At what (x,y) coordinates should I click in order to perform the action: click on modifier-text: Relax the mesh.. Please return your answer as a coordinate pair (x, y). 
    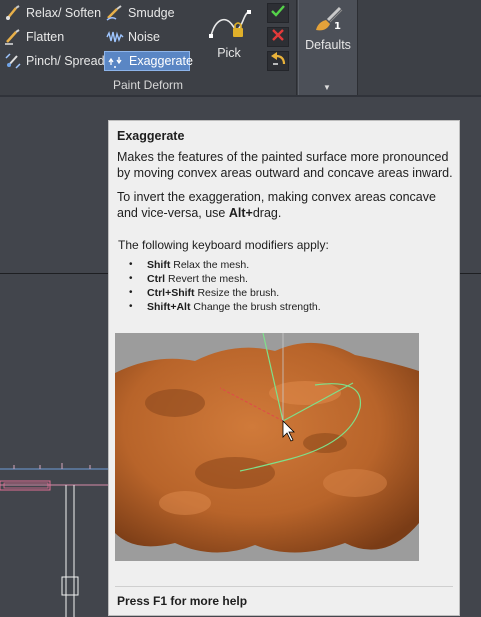
    Looking at the image, I should click on (211, 265).